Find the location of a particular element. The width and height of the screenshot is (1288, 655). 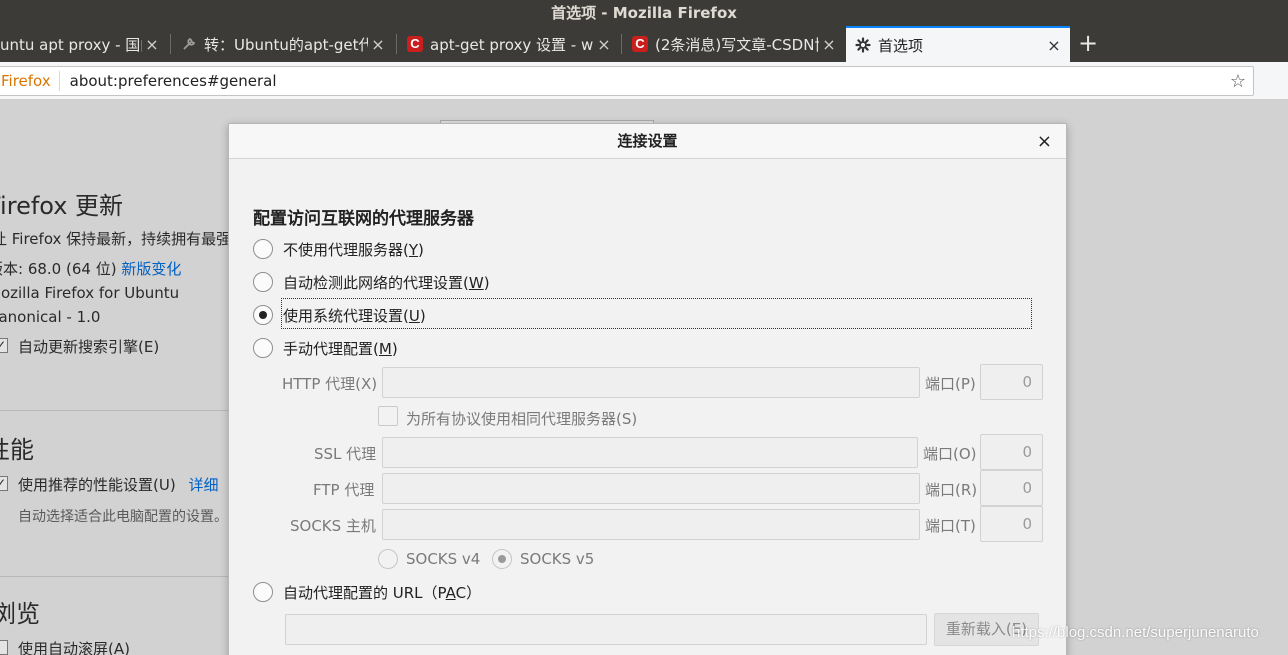

socks-v5-option: SOCKS v5 is located at coordinates (543, 559).